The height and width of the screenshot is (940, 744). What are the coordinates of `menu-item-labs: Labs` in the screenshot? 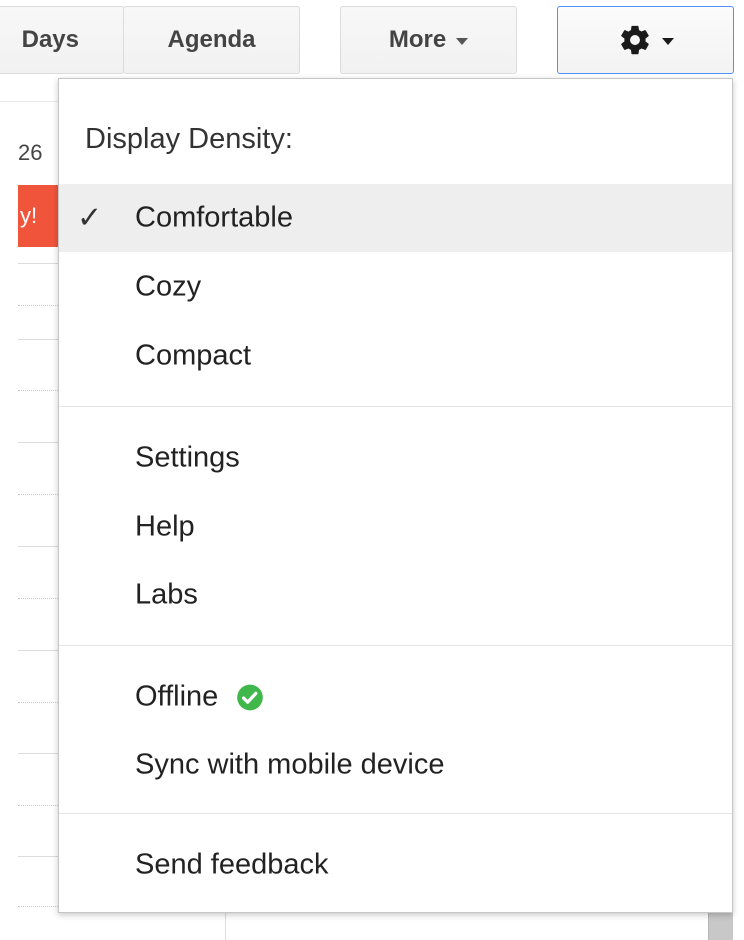 It's located at (395, 595).